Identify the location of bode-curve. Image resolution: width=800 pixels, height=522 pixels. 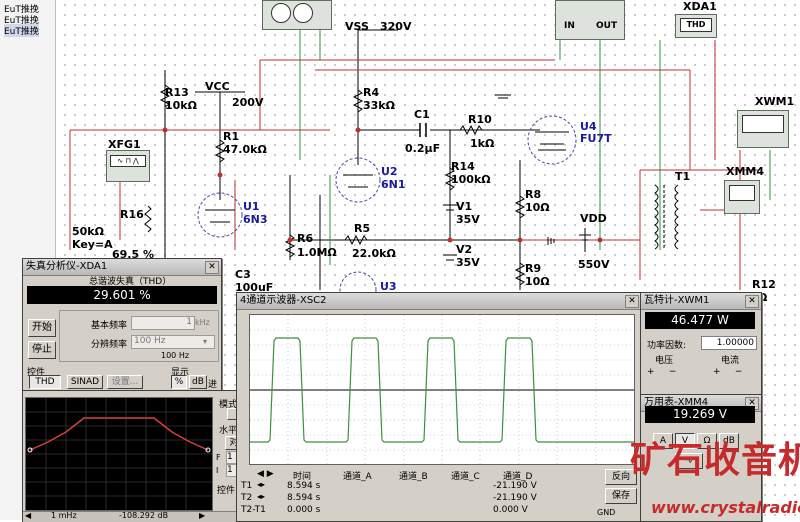
(119, 434).